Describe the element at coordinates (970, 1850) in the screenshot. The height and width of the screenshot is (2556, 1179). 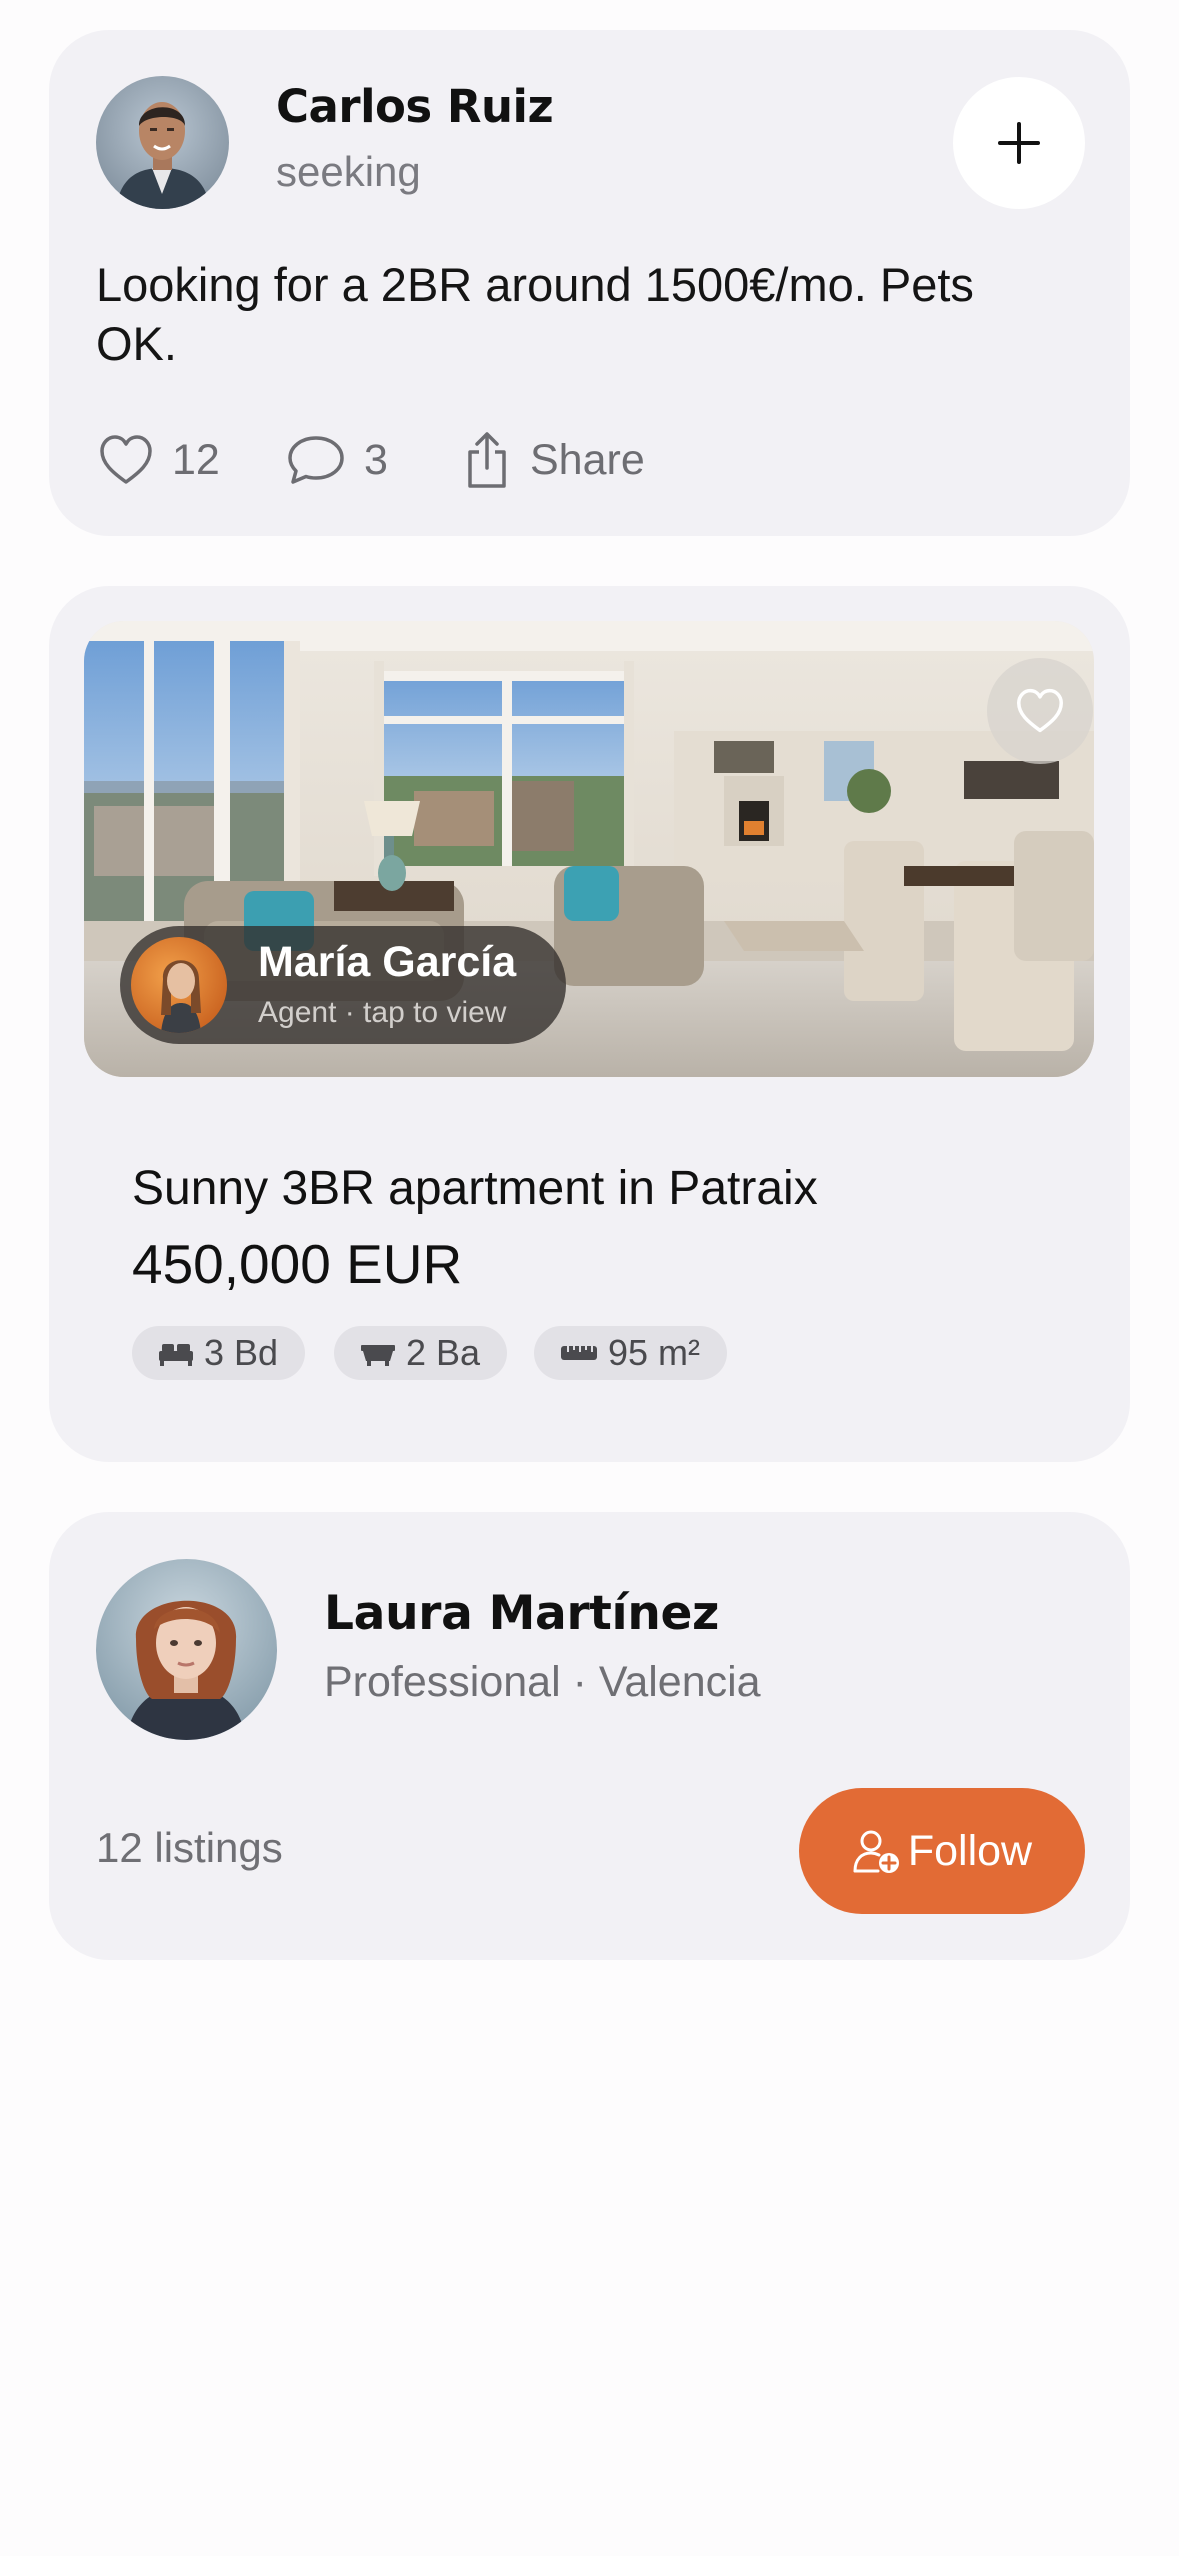
I see `follow-label: Follow` at that location.